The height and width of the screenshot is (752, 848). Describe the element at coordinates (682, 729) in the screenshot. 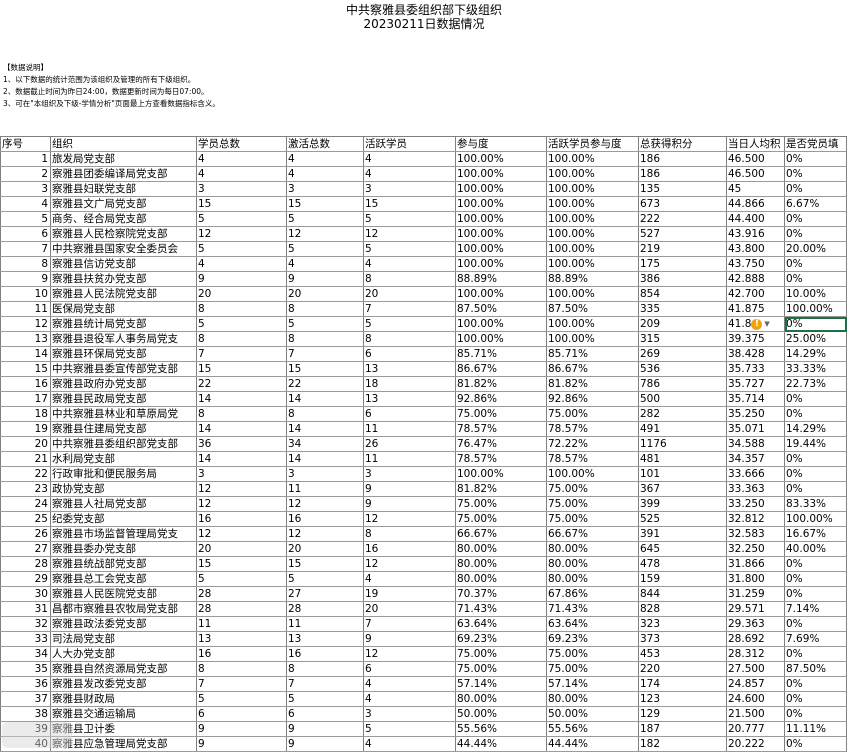

I see `cell-points: 187` at that location.